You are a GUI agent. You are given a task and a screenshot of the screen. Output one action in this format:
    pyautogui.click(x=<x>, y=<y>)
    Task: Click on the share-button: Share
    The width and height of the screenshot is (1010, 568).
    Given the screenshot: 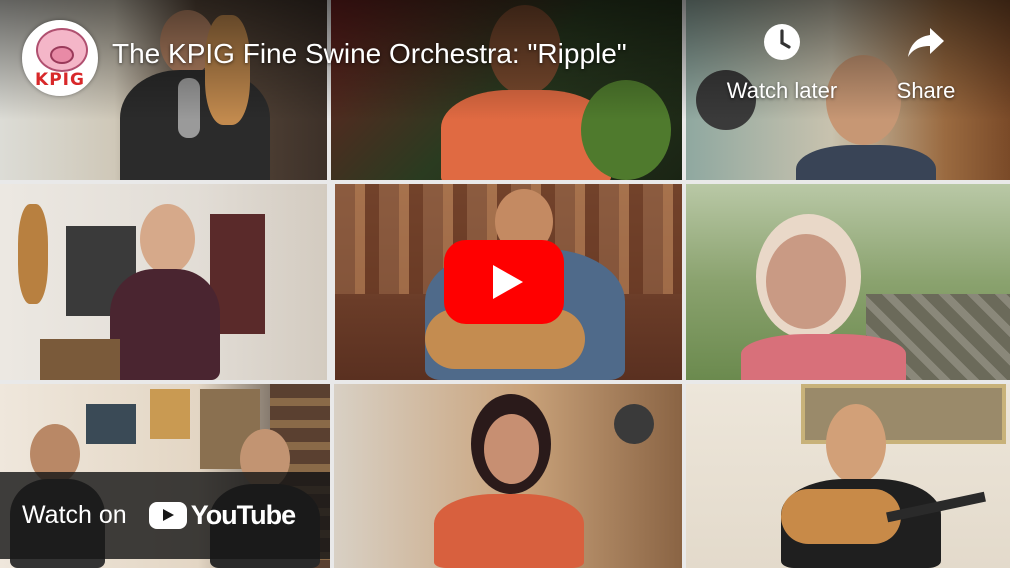 What is the action you would take?
    pyautogui.click(x=926, y=63)
    